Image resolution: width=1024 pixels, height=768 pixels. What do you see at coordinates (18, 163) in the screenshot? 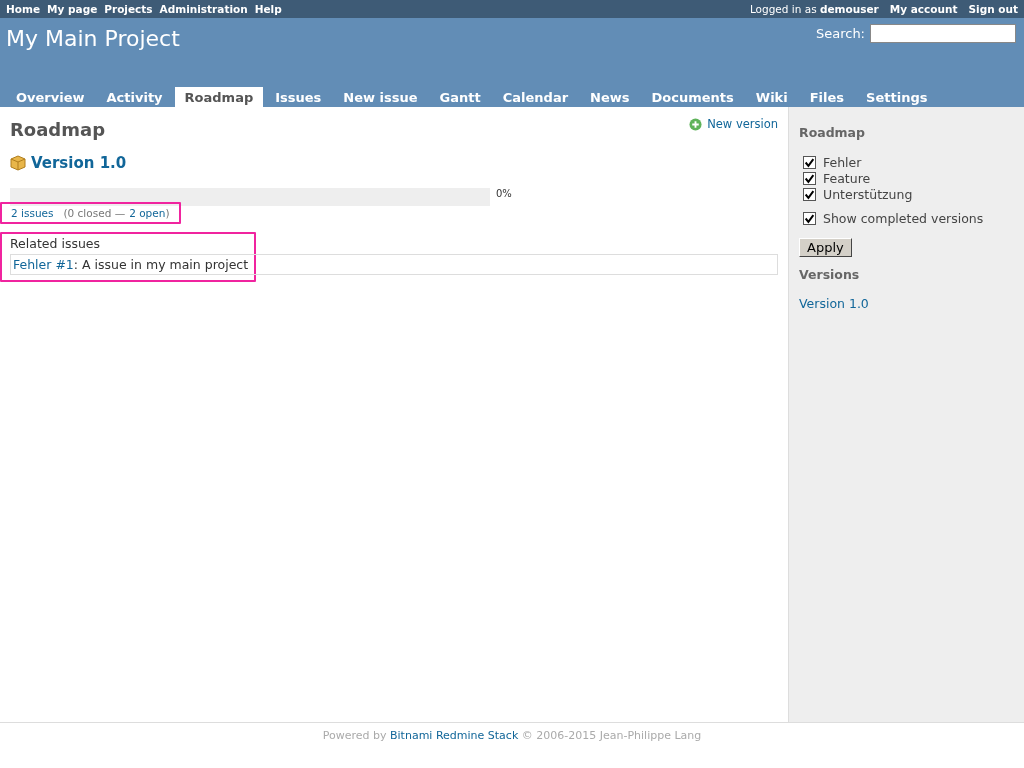
I see `package-icon` at bounding box center [18, 163].